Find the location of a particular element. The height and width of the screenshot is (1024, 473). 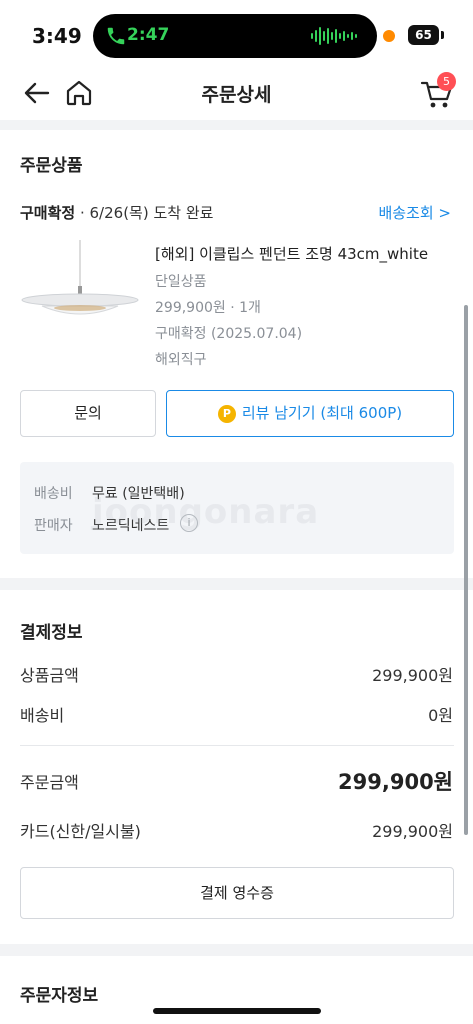

order-status-detail: · 6/26(목) 도착 완료 is located at coordinates (144, 213).